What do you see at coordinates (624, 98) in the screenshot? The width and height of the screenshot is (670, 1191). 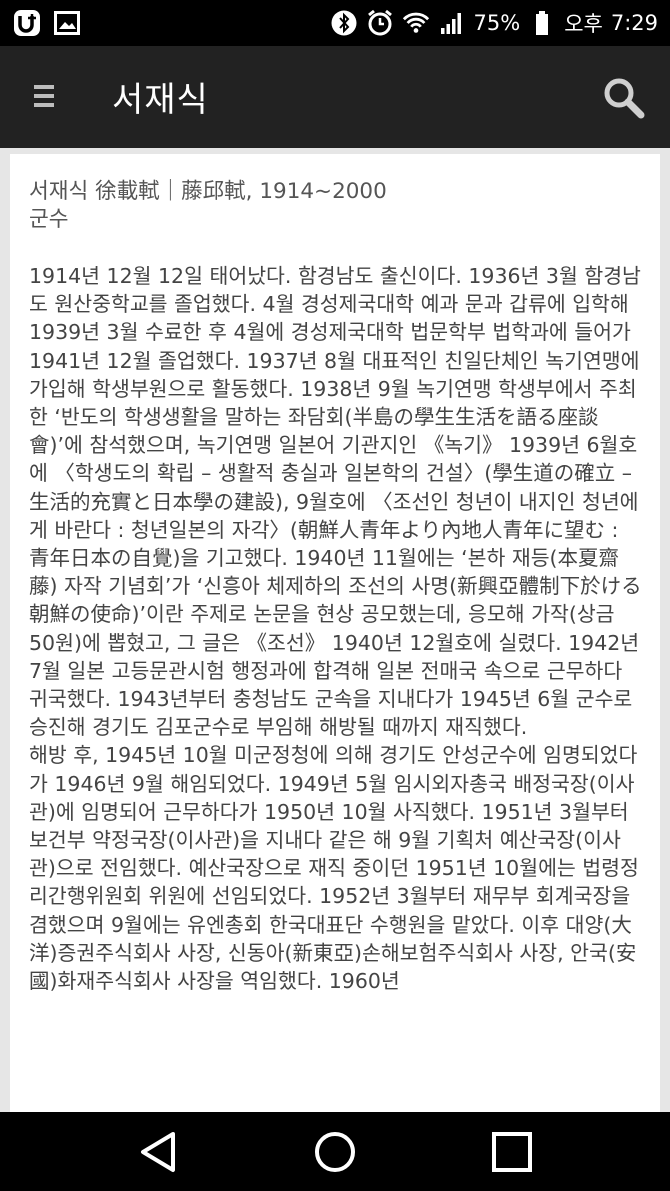 I see `search-icon` at bounding box center [624, 98].